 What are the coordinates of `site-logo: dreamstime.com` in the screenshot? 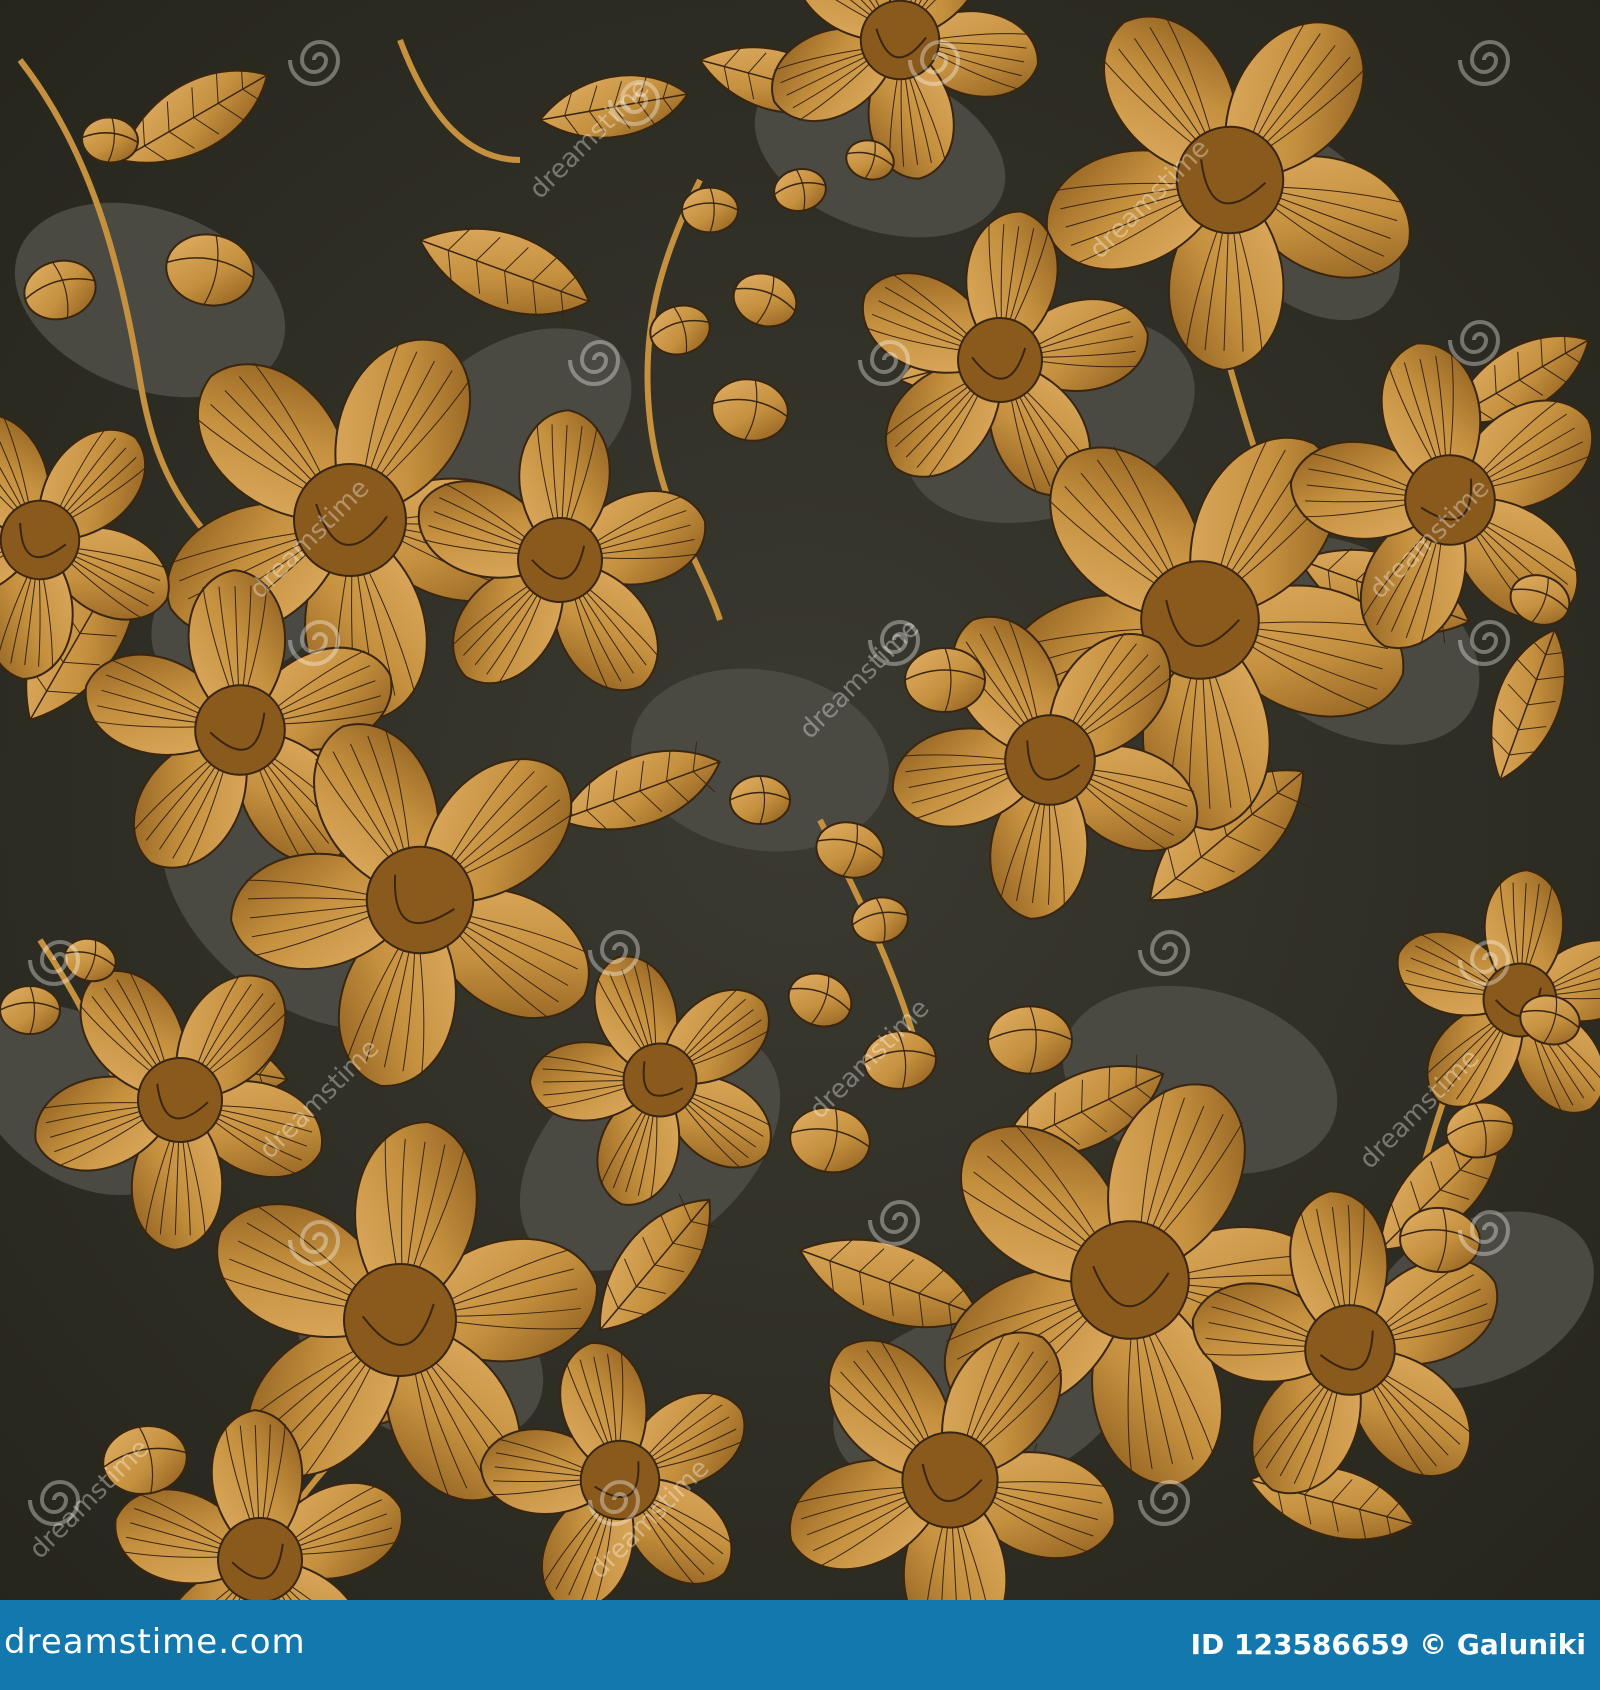 It's located at (155, 1642).